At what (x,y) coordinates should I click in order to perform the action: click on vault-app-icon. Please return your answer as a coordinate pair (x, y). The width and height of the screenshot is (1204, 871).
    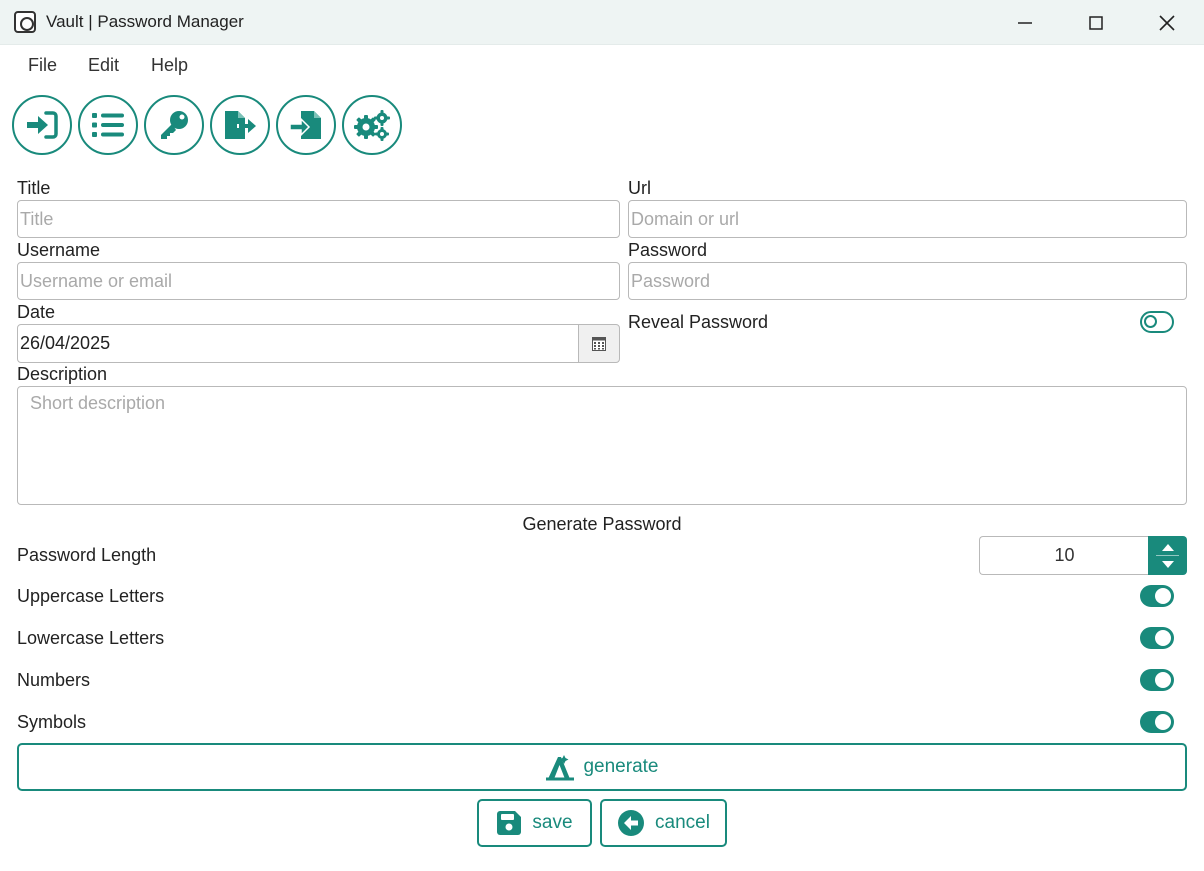
    Looking at the image, I should click on (25, 22).